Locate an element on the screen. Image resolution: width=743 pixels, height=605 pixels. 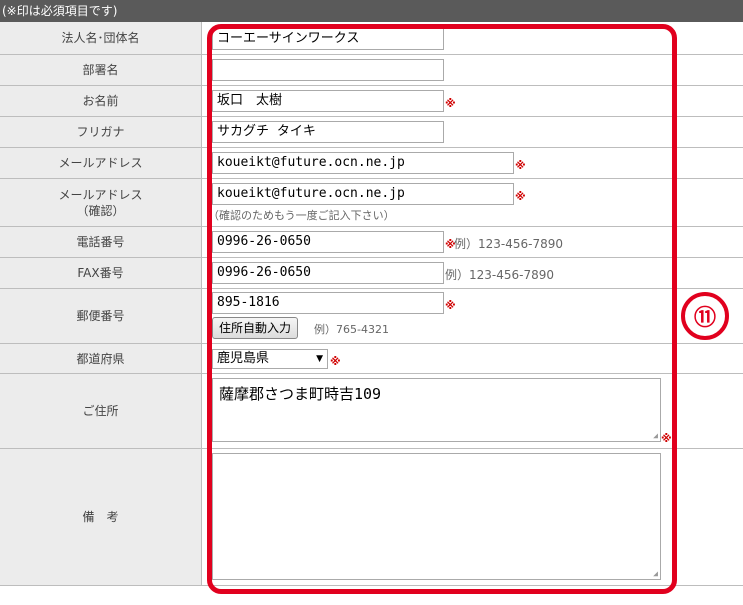
email-input: koueikt@future.ocn.ne.jp is located at coordinates (363, 163).